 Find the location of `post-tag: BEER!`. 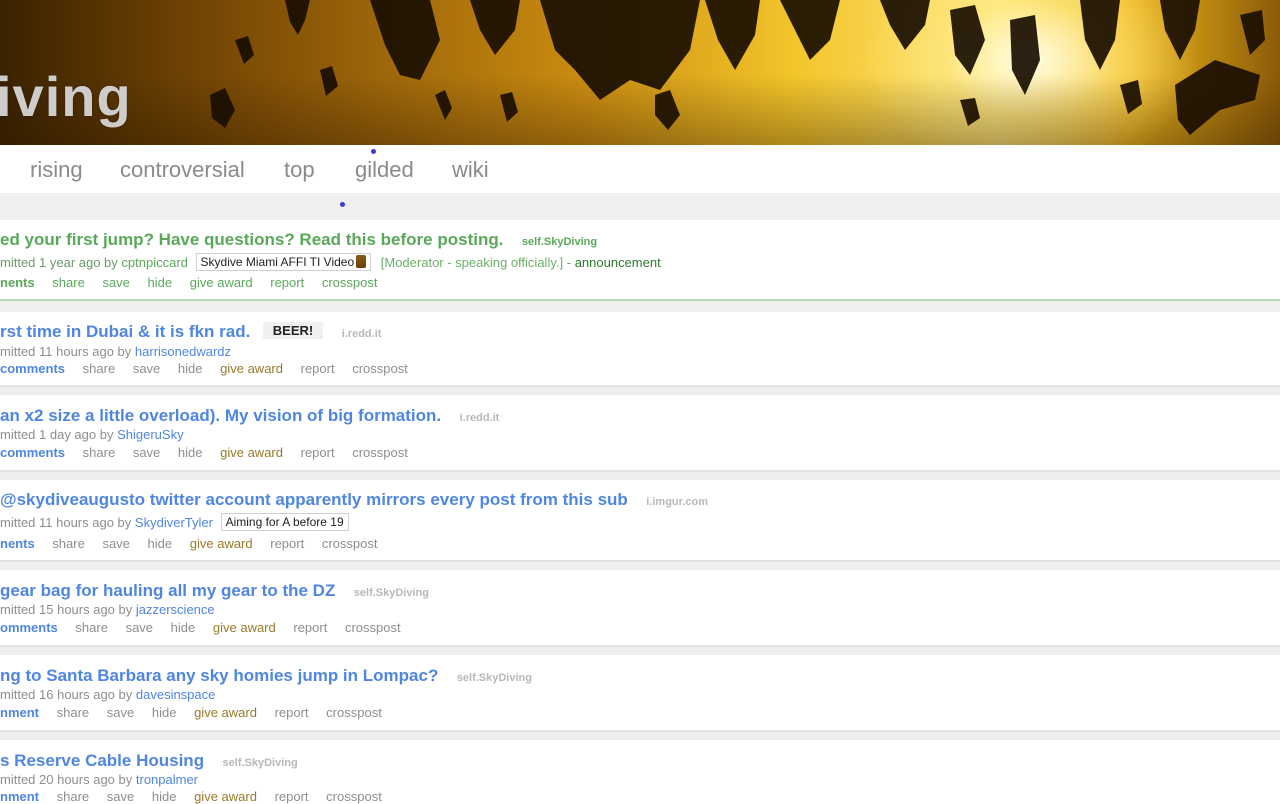

post-tag: BEER! is located at coordinates (293, 330).